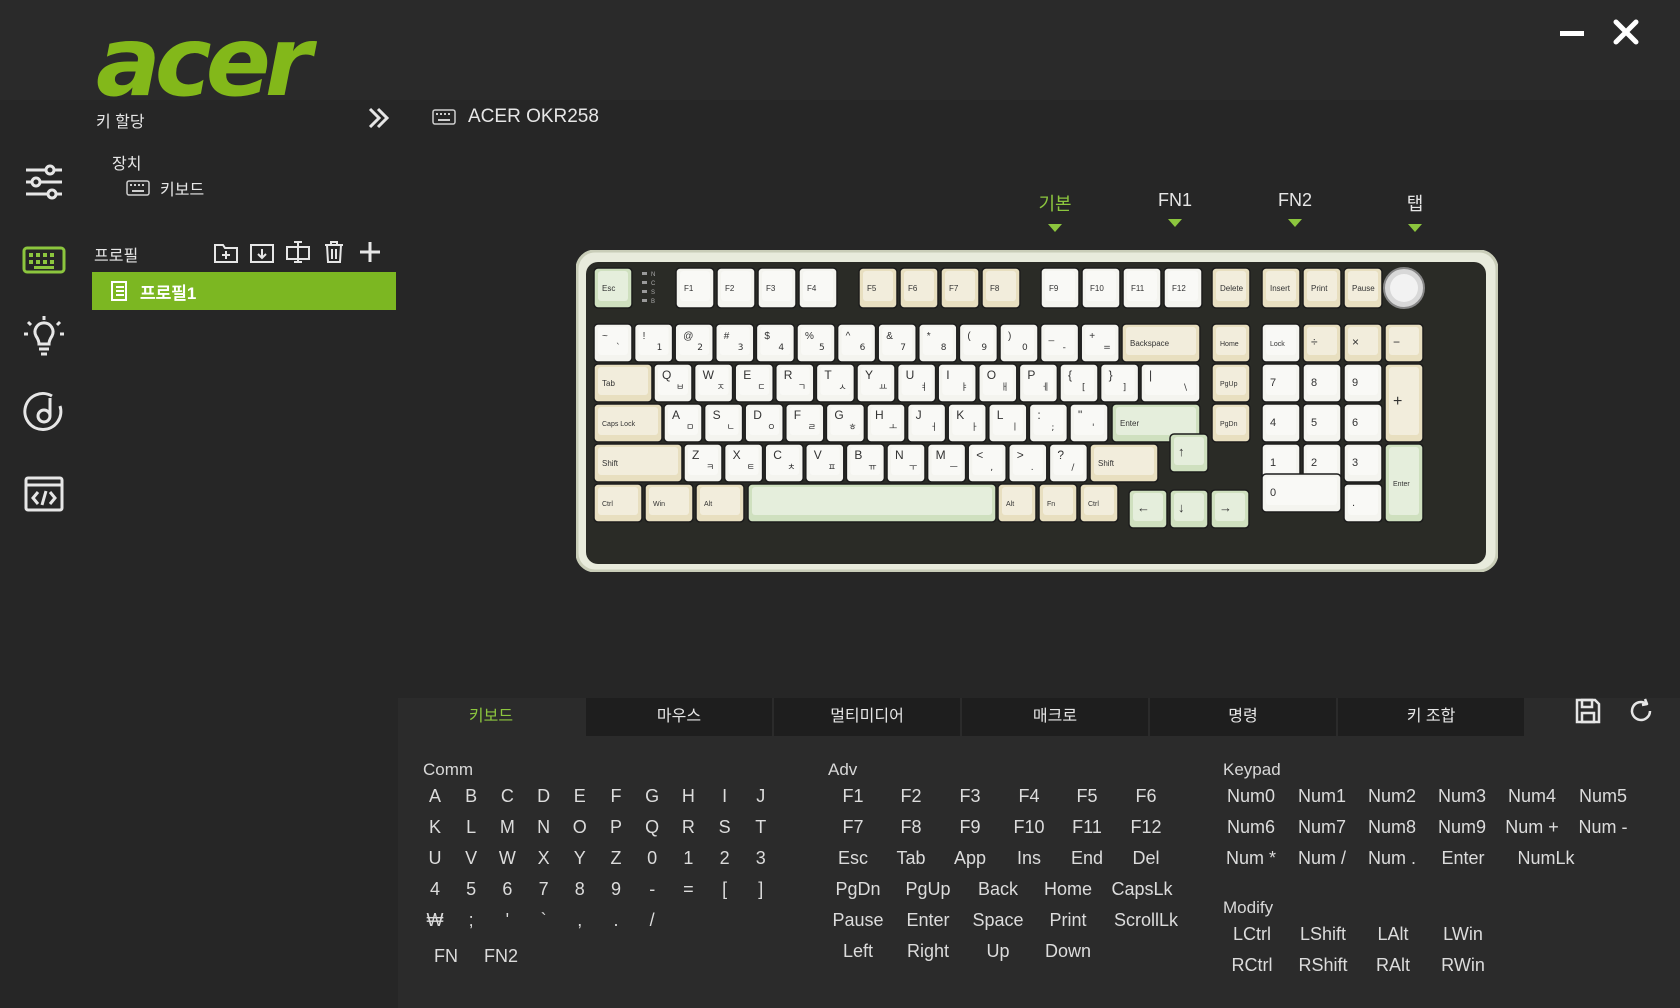 The height and width of the screenshot is (1008, 1680). Describe the element at coordinates (1323, 934) in the screenshot. I see `key-option: LShift` at that location.